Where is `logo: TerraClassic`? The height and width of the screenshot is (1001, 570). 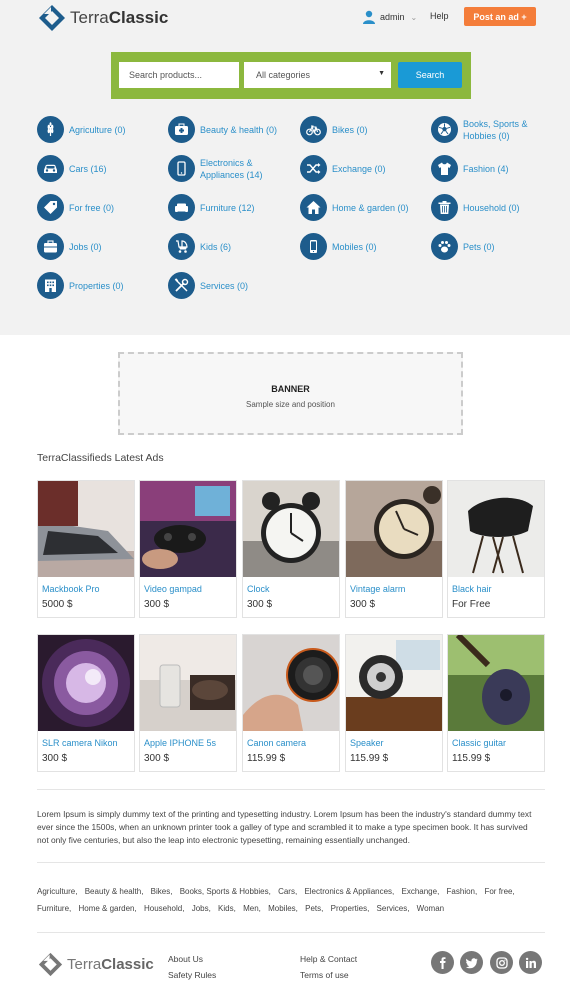 logo: TerraClassic is located at coordinates (103, 18).